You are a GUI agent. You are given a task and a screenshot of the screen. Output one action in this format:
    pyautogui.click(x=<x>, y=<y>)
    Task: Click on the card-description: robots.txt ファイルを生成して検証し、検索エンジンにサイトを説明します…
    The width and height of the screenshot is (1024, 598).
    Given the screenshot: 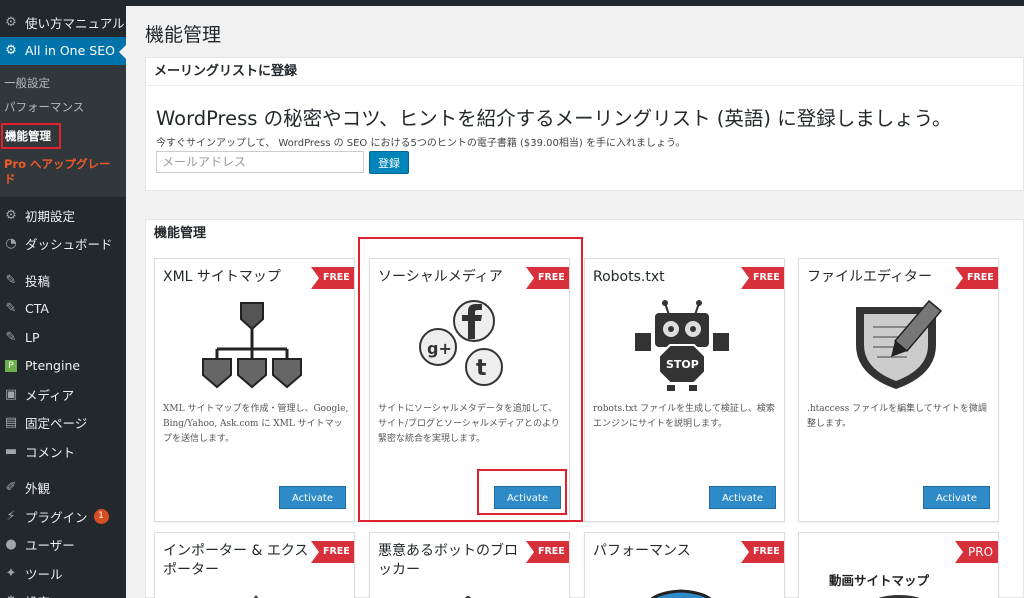 What is the action you would take?
    pyautogui.click(x=684, y=416)
    